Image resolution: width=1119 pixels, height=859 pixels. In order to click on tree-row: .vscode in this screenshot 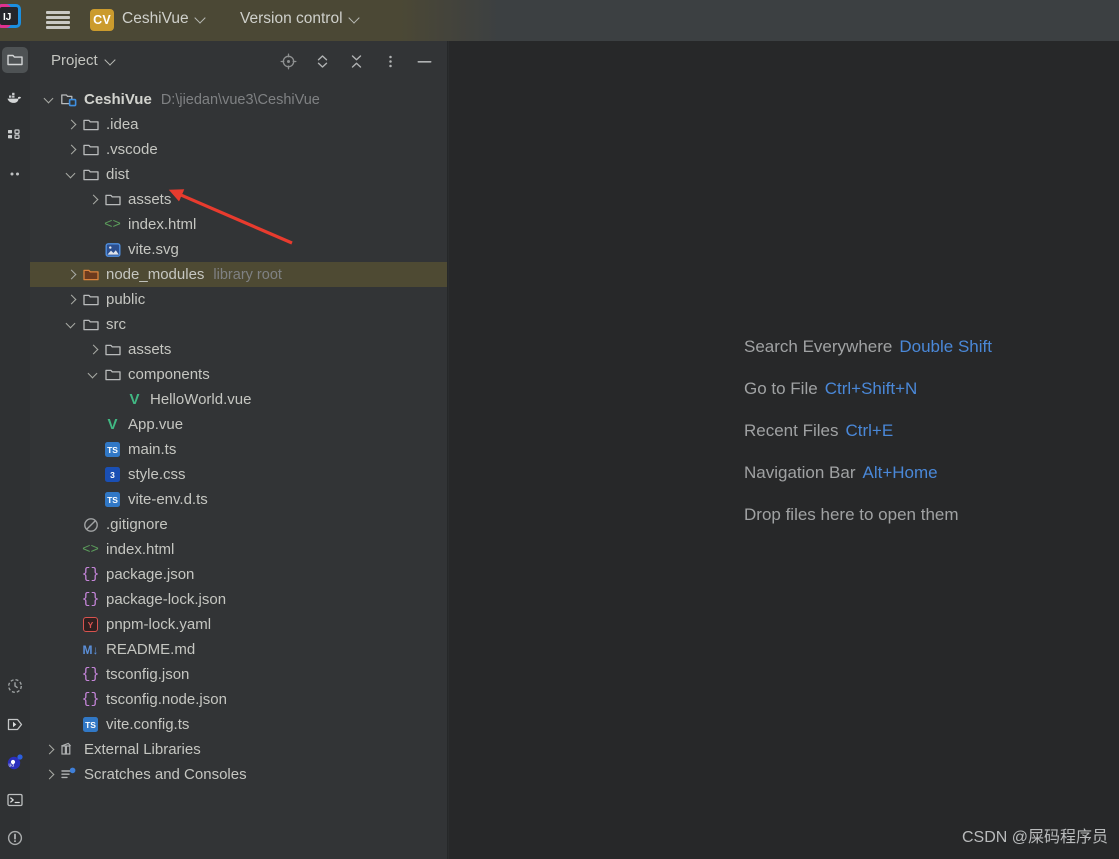, I will do `click(238, 149)`.